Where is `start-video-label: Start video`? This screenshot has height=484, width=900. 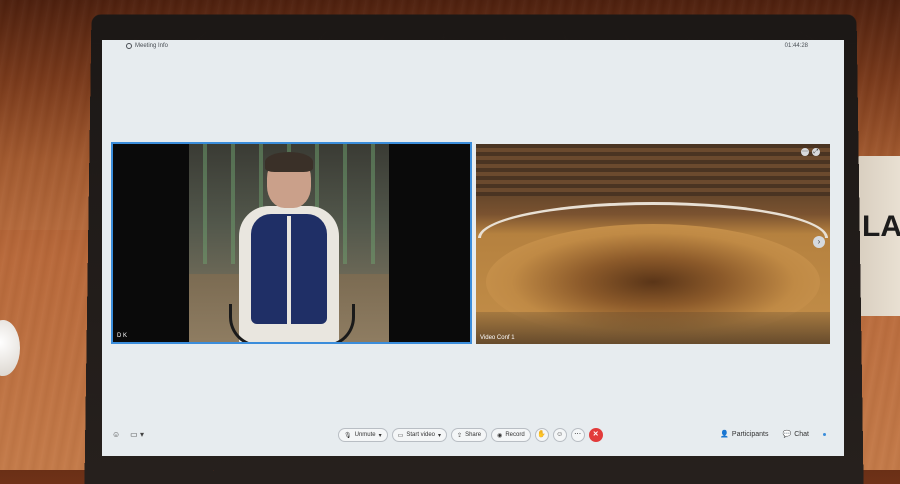
start-video-label: Start video is located at coordinates (421, 435).